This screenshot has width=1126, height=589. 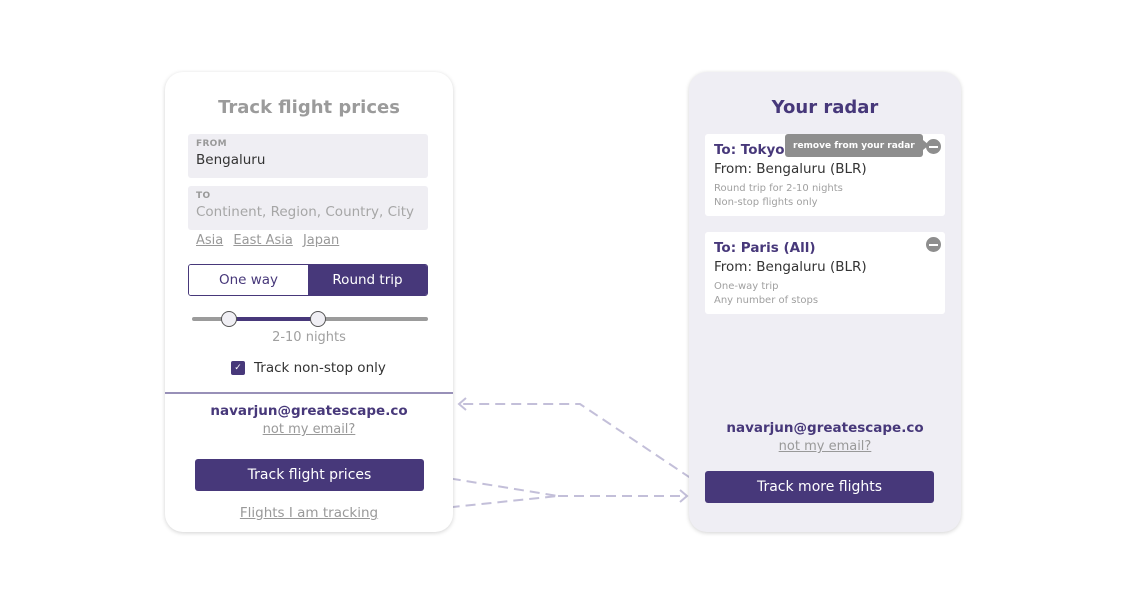 What do you see at coordinates (746, 286) in the screenshot?
I see `card-trip-detail: One-way trip` at bounding box center [746, 286].